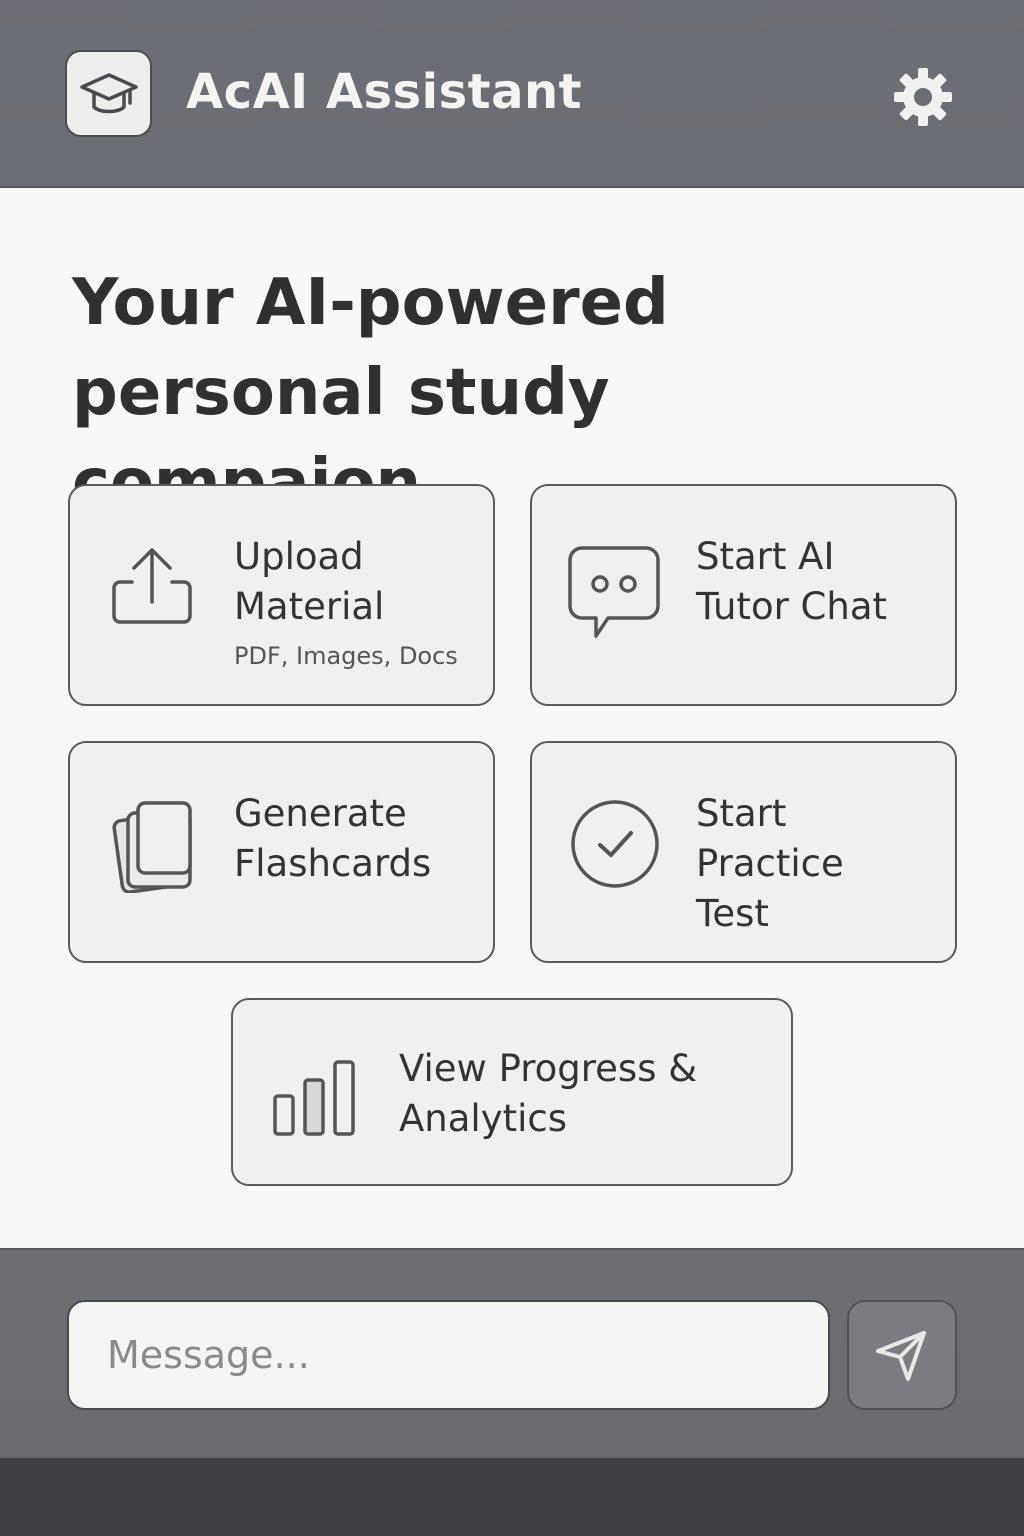  I want to click on upload-material-subtitle: PDF, Images, Docs, so click(346, 656).